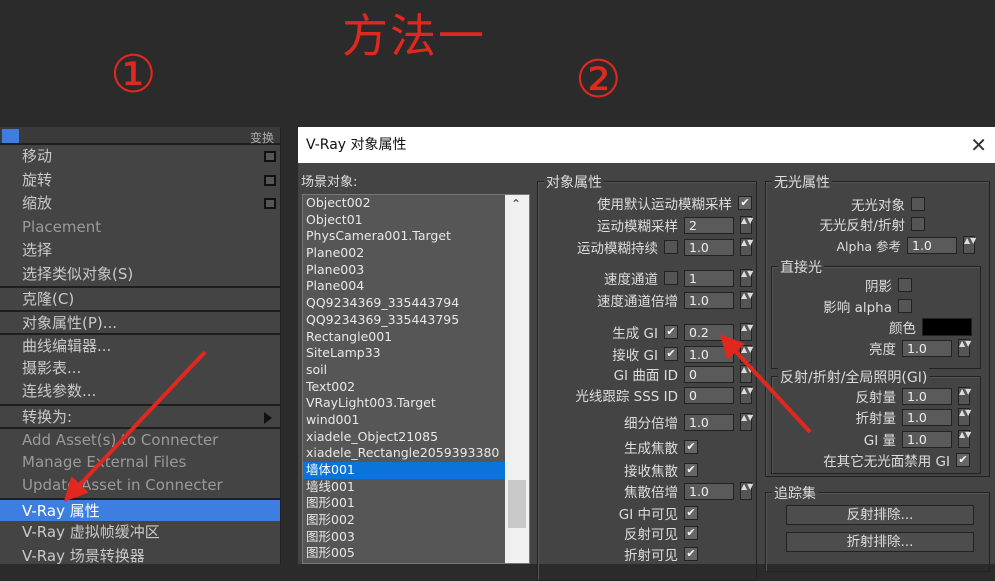 This screenshot has height=581, width=995. What do you see at coordinates (135, 426) in the screenshot?
I see `arrow-to-vray-properties` at bounding box center [135, 426].